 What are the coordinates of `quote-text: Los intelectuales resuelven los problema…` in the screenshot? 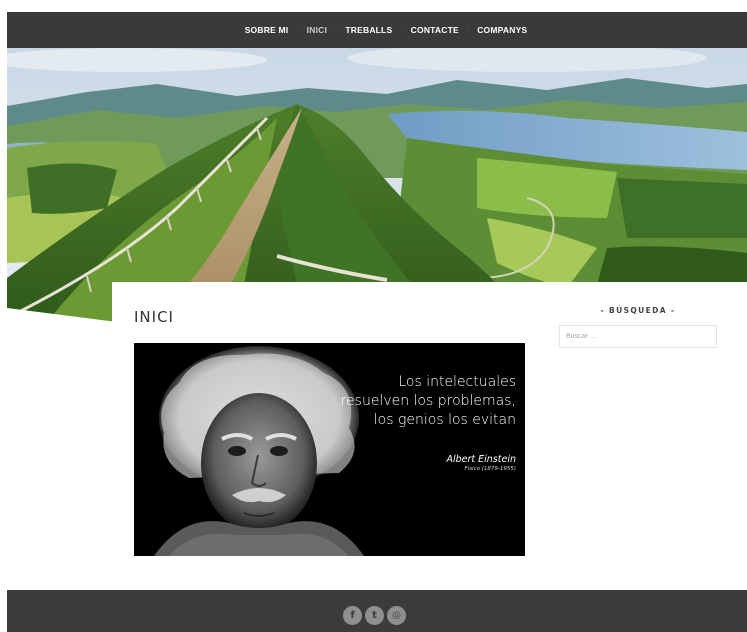 It's located at (428, 401).